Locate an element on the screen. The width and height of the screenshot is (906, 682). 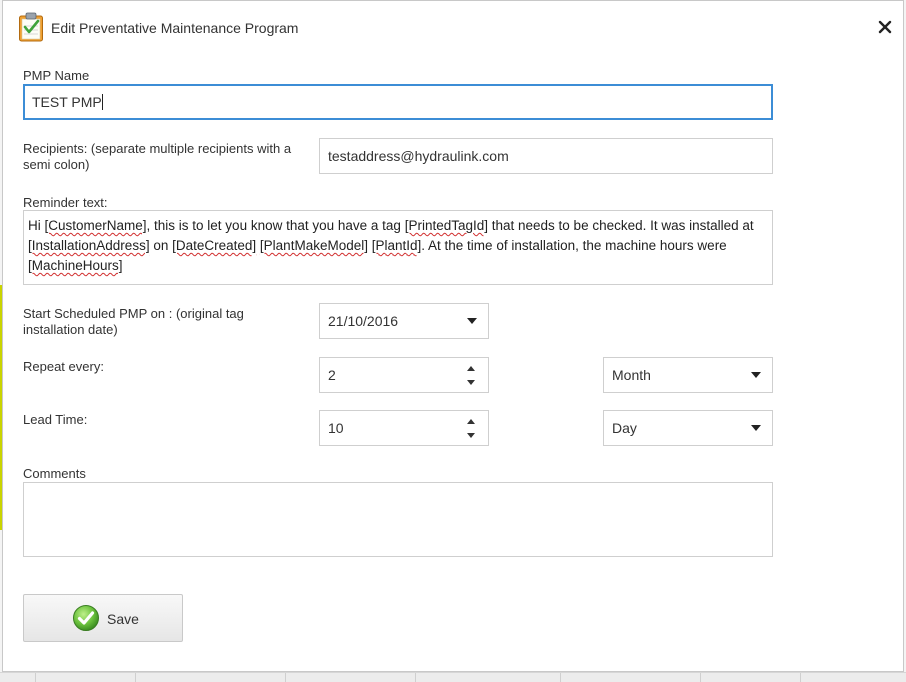
save-button-label: Save is located at coordinates (123, 619).